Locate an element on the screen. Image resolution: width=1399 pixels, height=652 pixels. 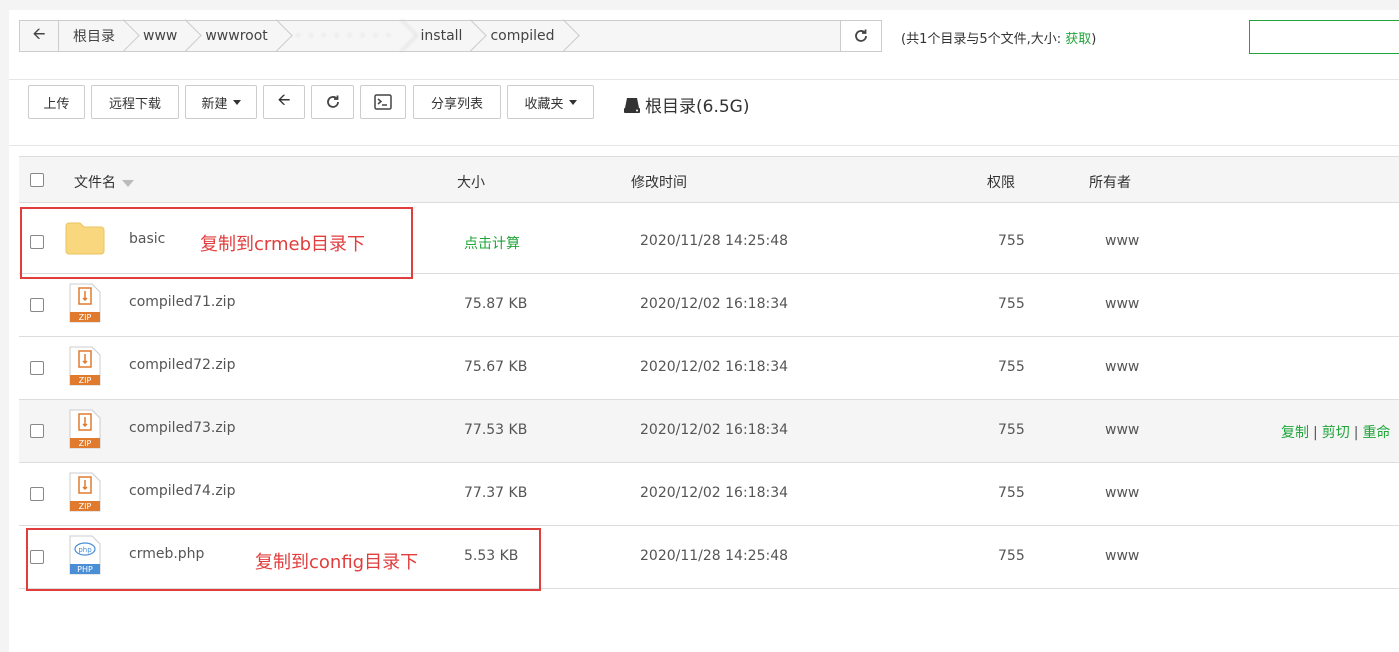
header-mtime: 修改时间 is located at coordinates (659, 182).